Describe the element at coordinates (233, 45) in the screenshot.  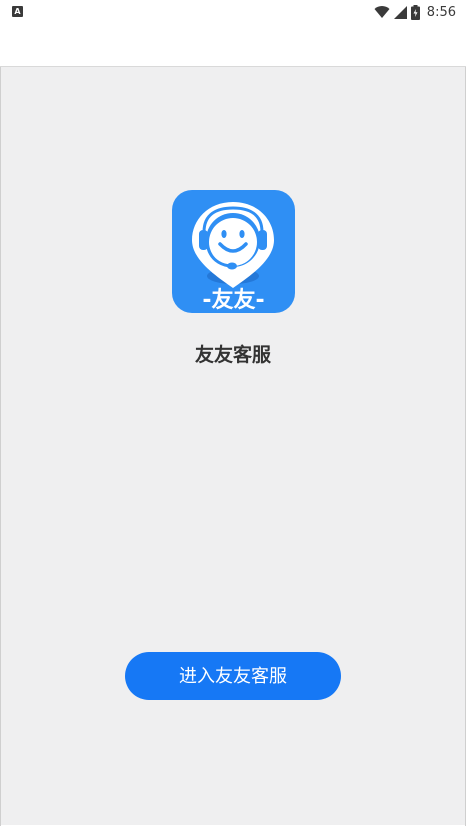
I see `top-app-bar` at that location.